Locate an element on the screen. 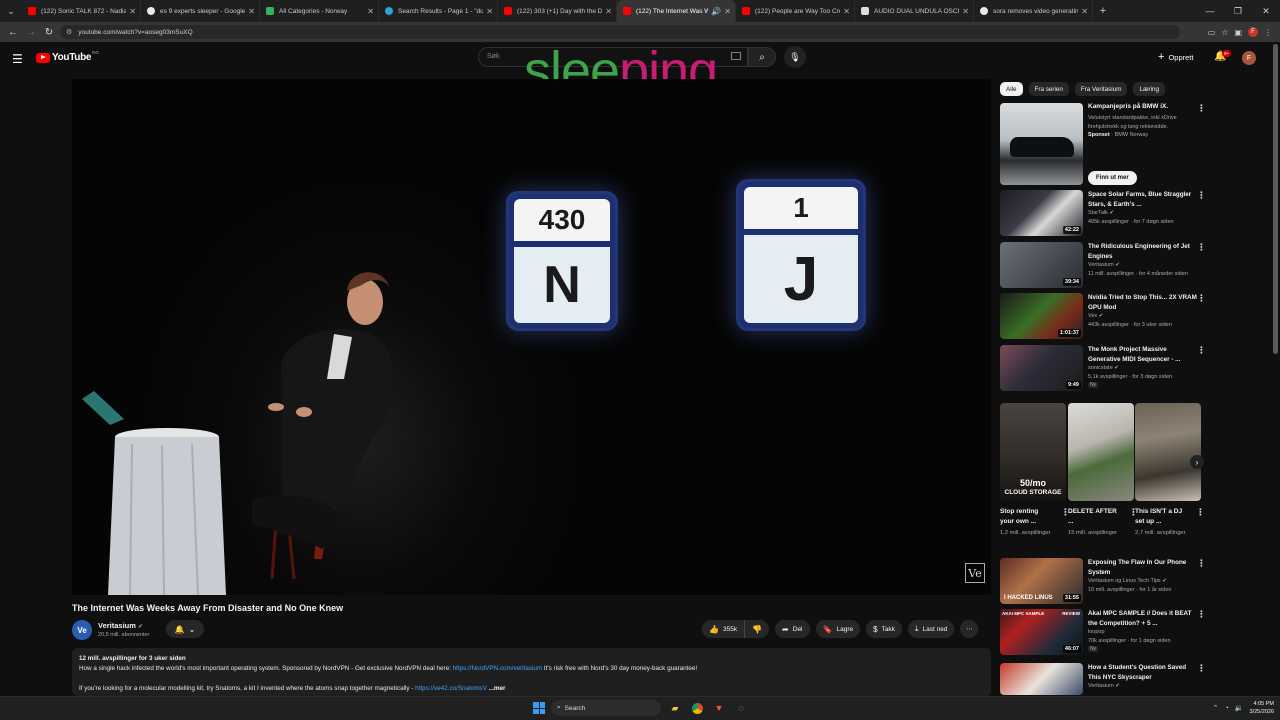  video-thumbnail: 9:49 is located at coordinates (1041, 368).